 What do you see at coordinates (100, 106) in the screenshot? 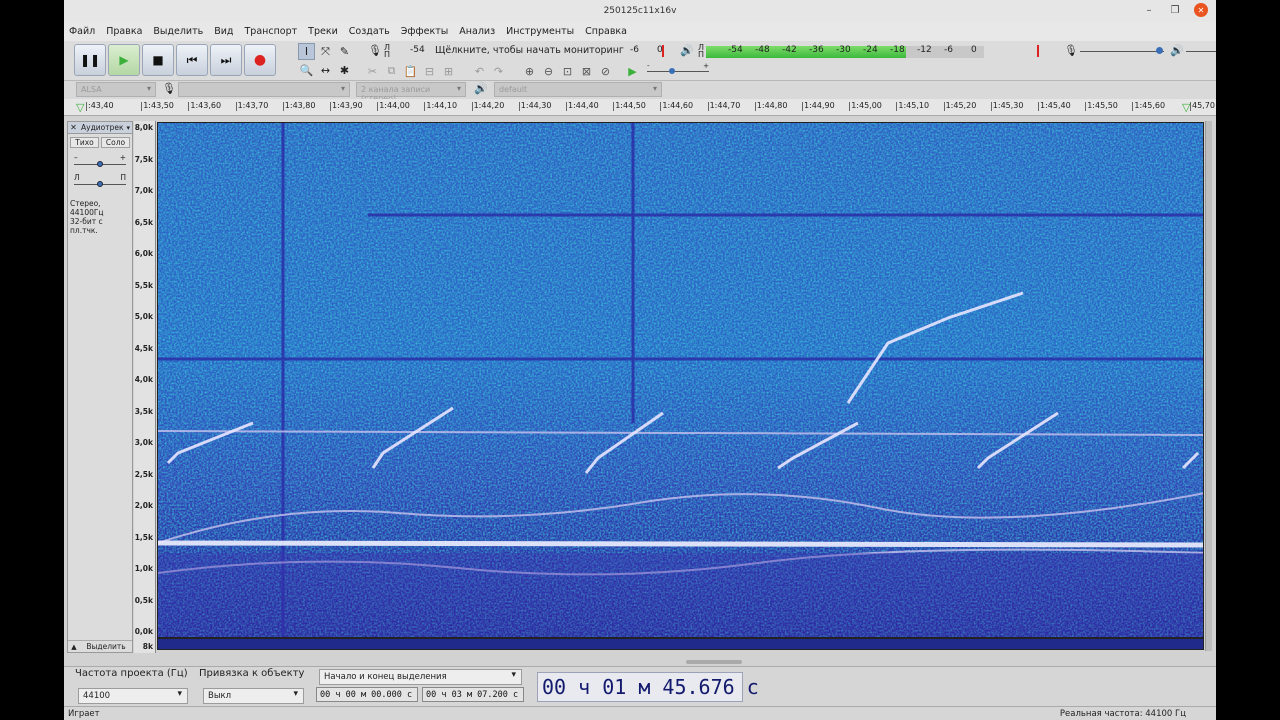
I see `ruler-tick-label: :43,40` at bounding box center [100, 106].